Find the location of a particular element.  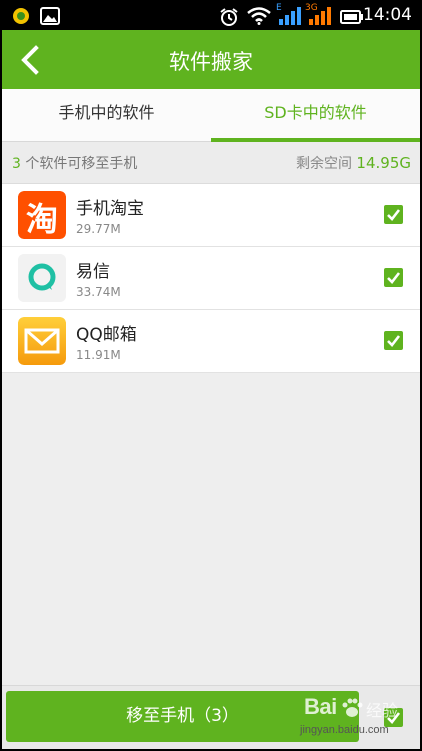

bottom-action-bar: 移至手机（3） Bai 经验 jingyan.baidu.com is located at coordinates (211, 717).